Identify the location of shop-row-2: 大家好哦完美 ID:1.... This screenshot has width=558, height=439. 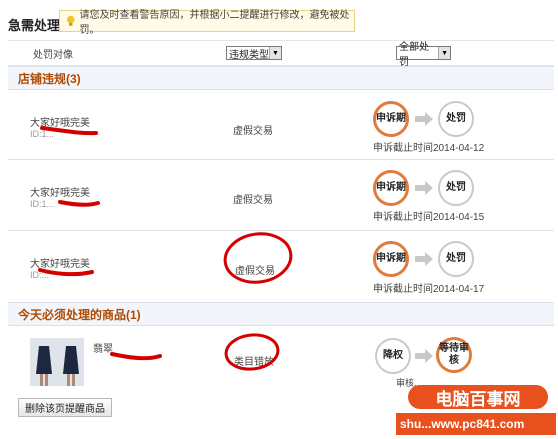
(60, 196).